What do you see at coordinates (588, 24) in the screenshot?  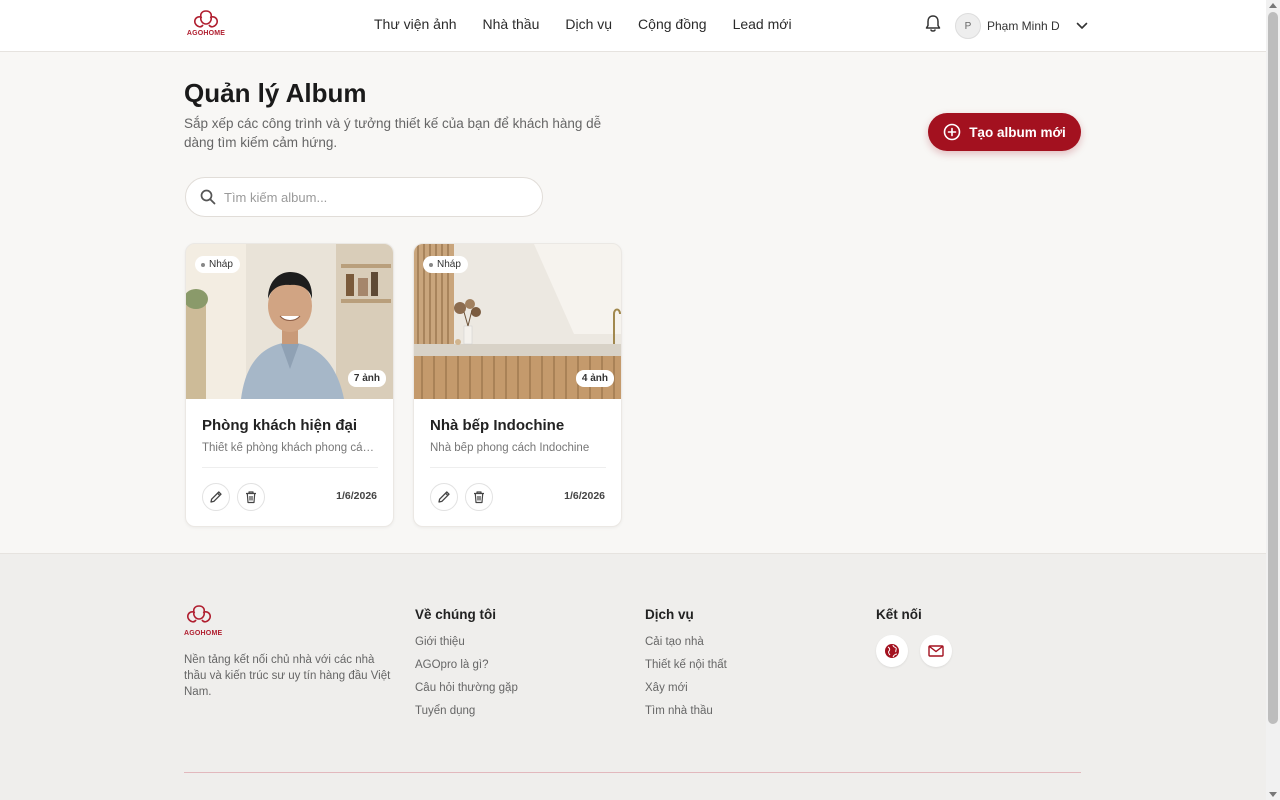 I see `nav-services: Dịch vụ` at bounding box center [588, 24].